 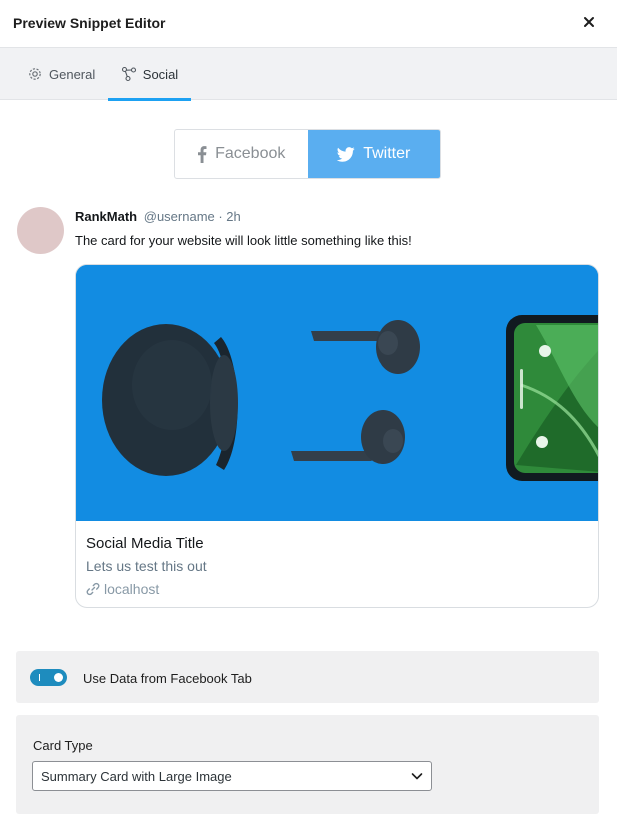 I want to click on close-button, so click(x=589, y=22).